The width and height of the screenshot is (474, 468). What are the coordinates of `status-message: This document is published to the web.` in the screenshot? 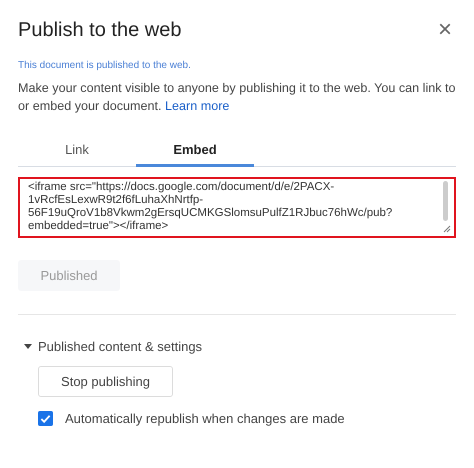 It's located at (105, 65).